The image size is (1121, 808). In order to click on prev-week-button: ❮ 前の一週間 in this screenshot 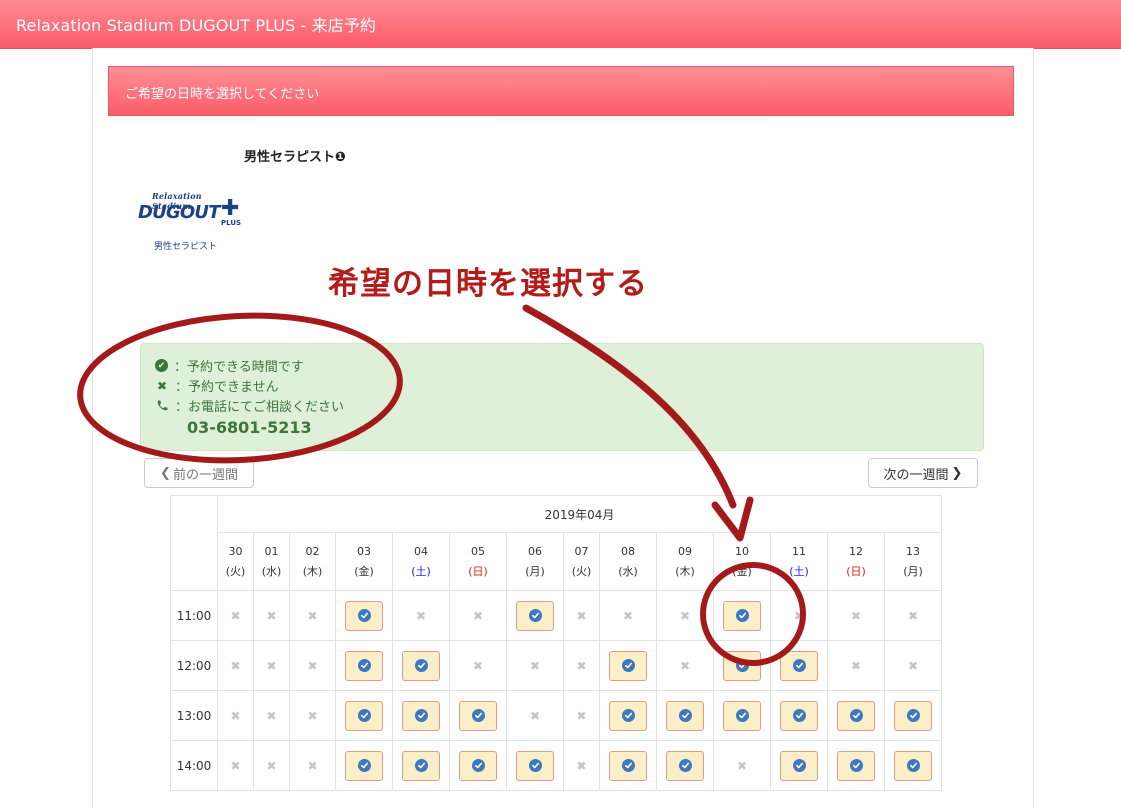, I will do `click(199, 473)`.